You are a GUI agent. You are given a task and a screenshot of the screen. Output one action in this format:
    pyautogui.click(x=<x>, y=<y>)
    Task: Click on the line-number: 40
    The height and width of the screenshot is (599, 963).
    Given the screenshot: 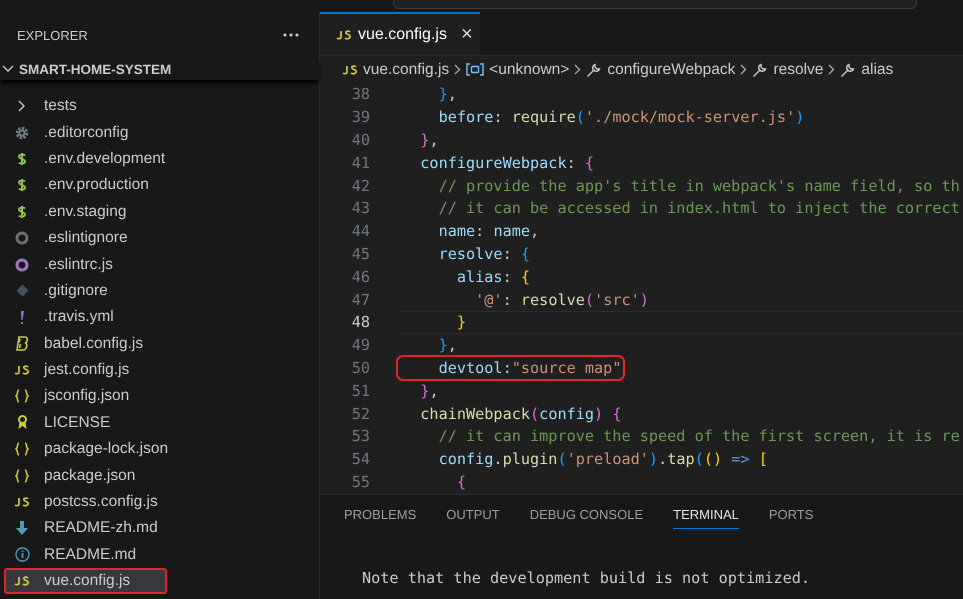 What is the action you would take?
    pyautogui.click(x=360, y=139)
    